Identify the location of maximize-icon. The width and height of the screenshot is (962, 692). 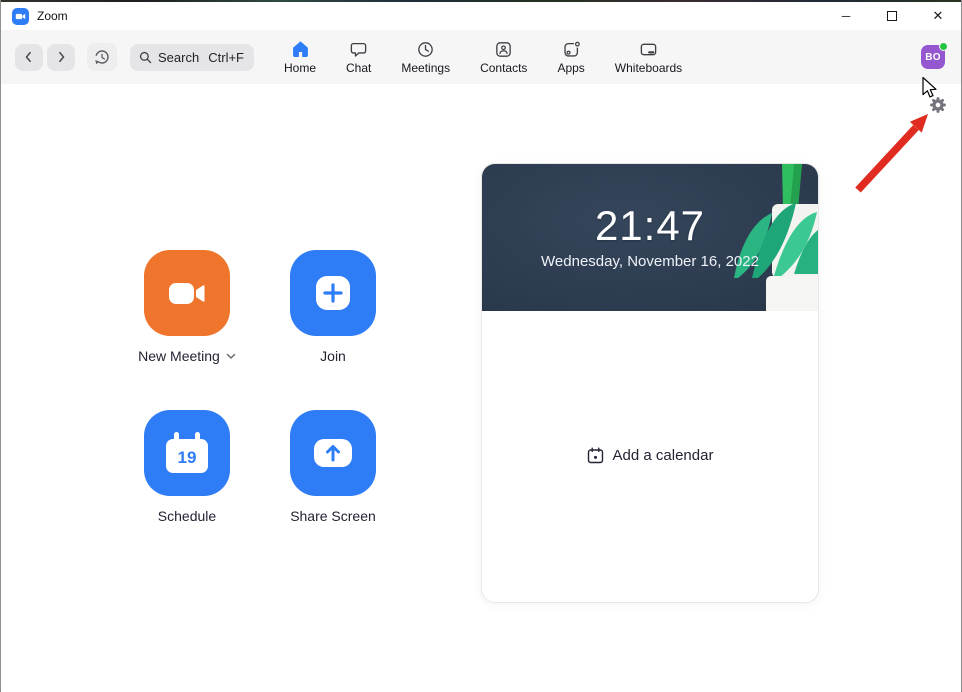
(892, 16).